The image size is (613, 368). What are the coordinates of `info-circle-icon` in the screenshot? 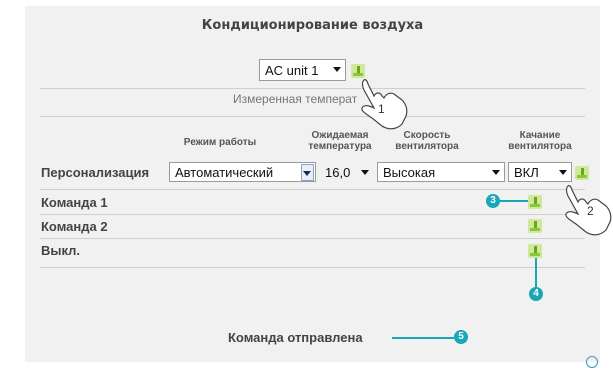 It's located at (592, 362).